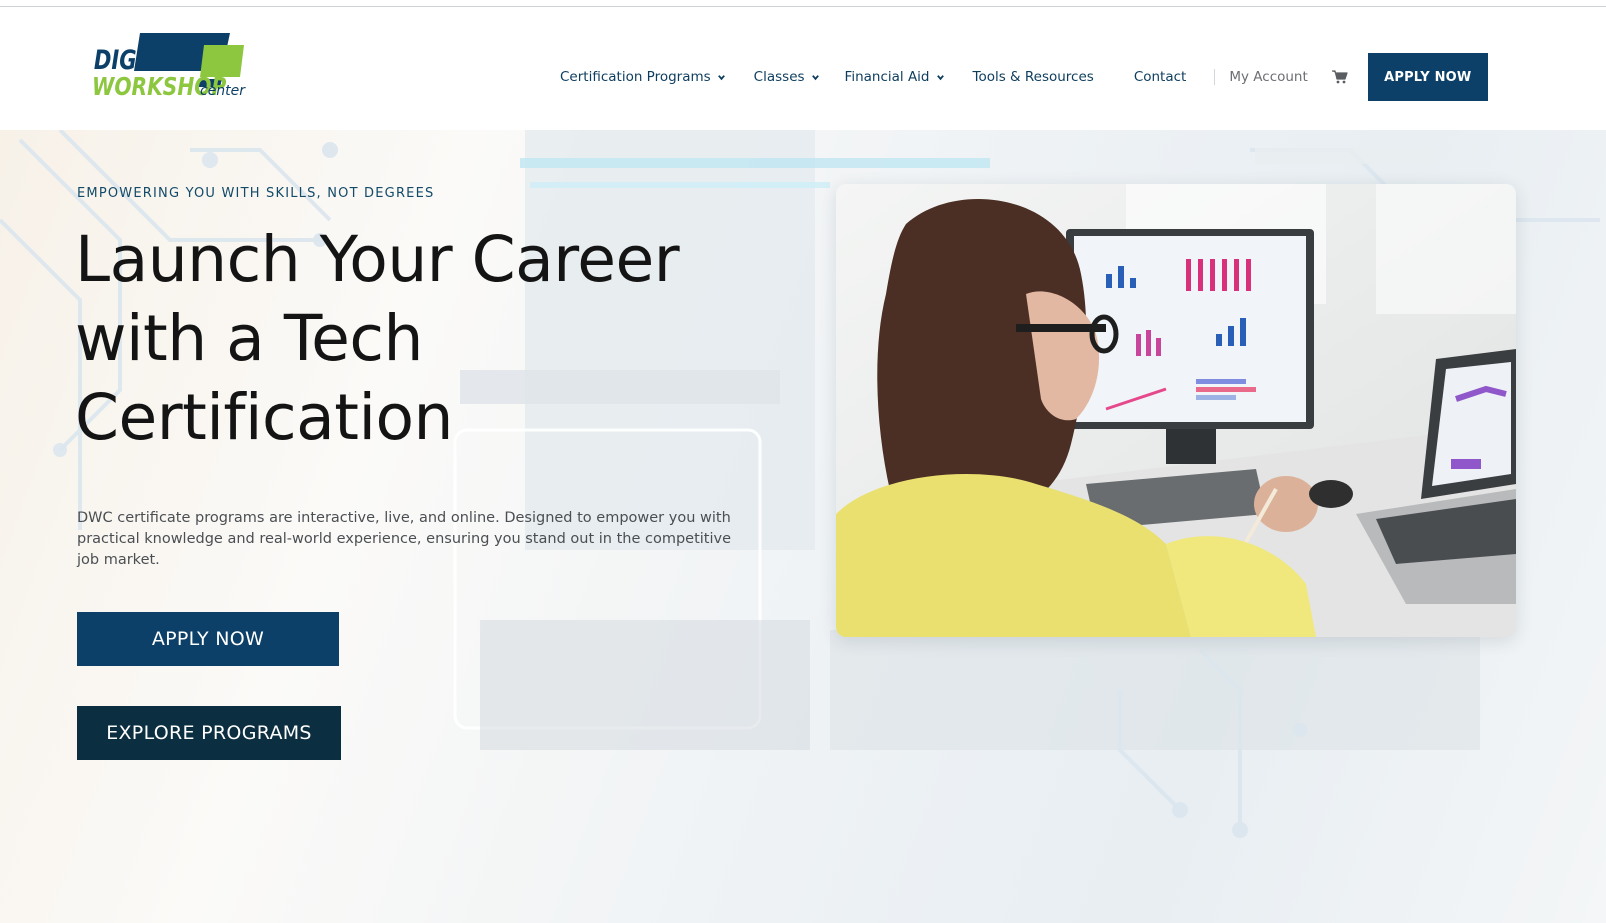 The height and width of the screenshot is (923, 1606). I want to click on my-account-link: My Account, so click(1268, 77).